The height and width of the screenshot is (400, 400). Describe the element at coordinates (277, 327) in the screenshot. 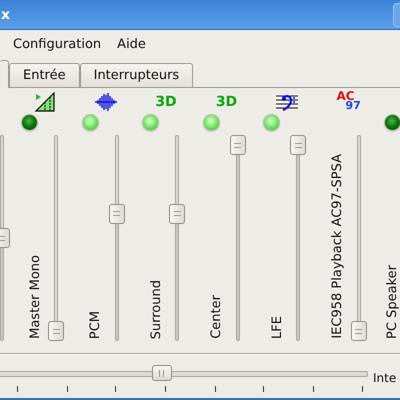

I see `channel-label: LFE` at that location.